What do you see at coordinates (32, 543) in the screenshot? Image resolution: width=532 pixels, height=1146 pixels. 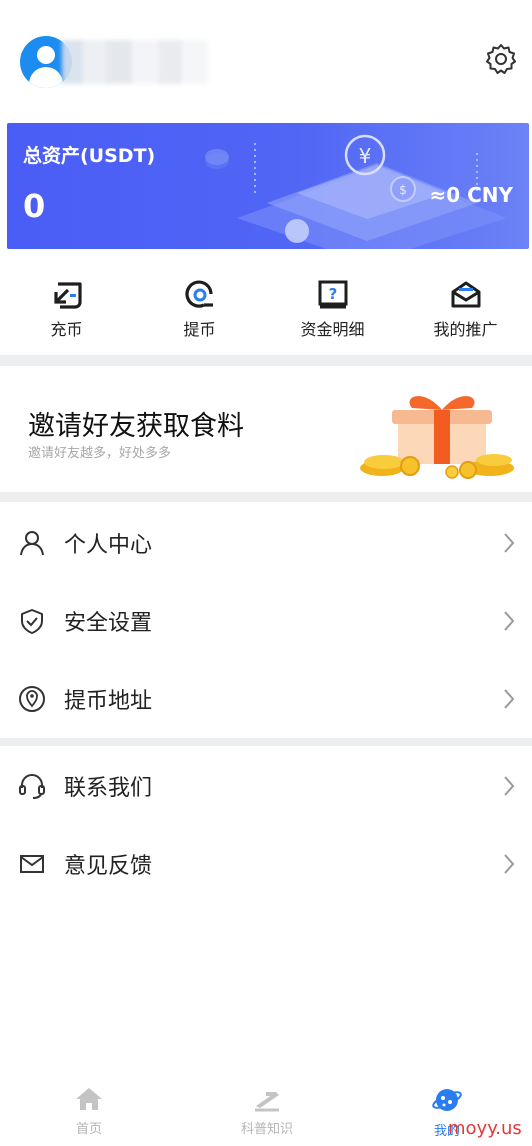 I see `person-icon` at bounding box center [32, 543].